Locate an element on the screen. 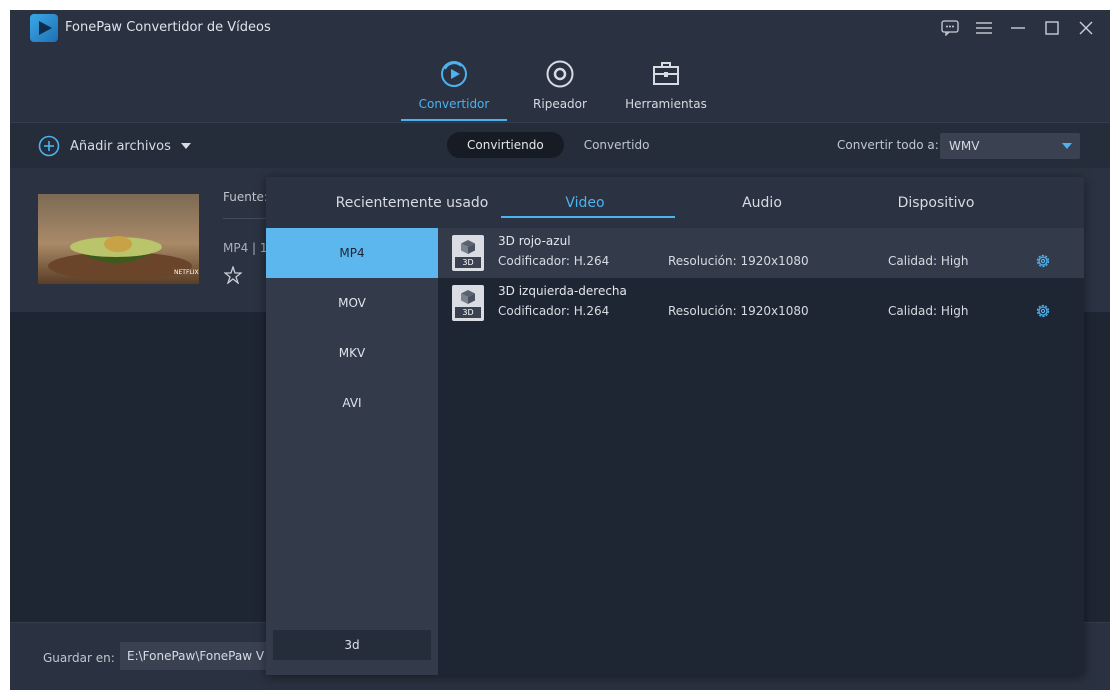  tab-herramientas: Herramientas is located at coordinates (666, 88).